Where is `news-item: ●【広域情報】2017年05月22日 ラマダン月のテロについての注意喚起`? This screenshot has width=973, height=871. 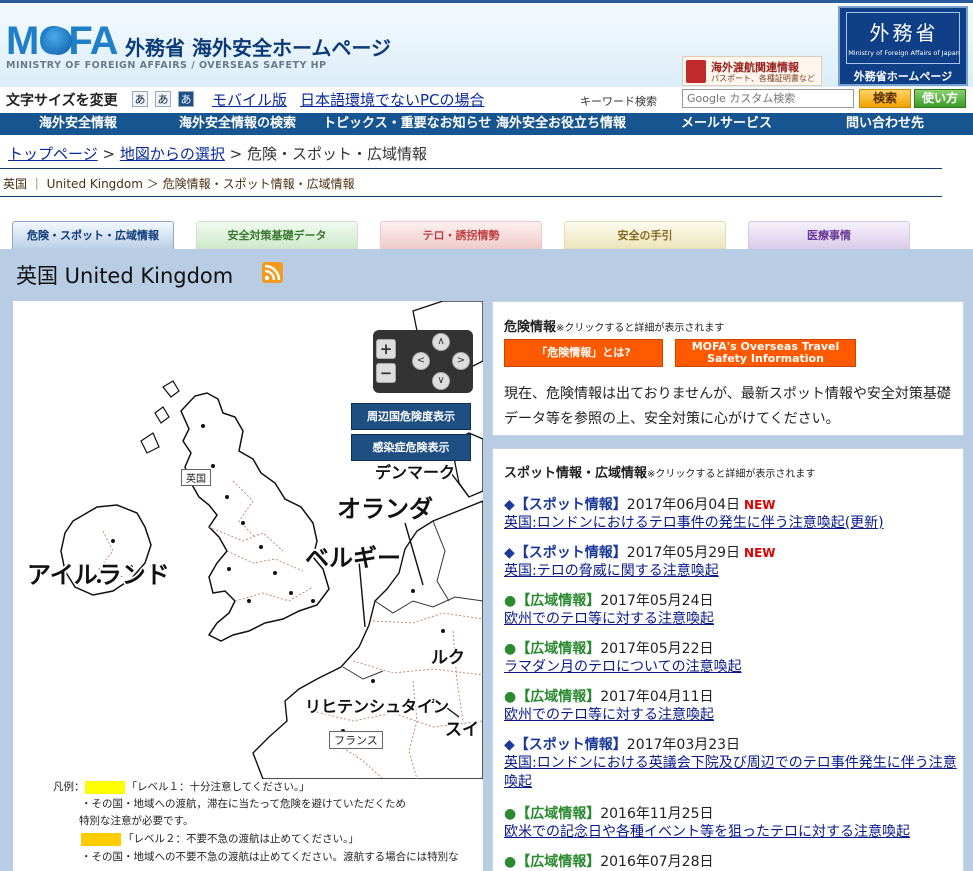
news-item: ●【広域情報】2017年05月22日 ラマダン月のテロについての注意喚起 is located at coordinates (731, 657).